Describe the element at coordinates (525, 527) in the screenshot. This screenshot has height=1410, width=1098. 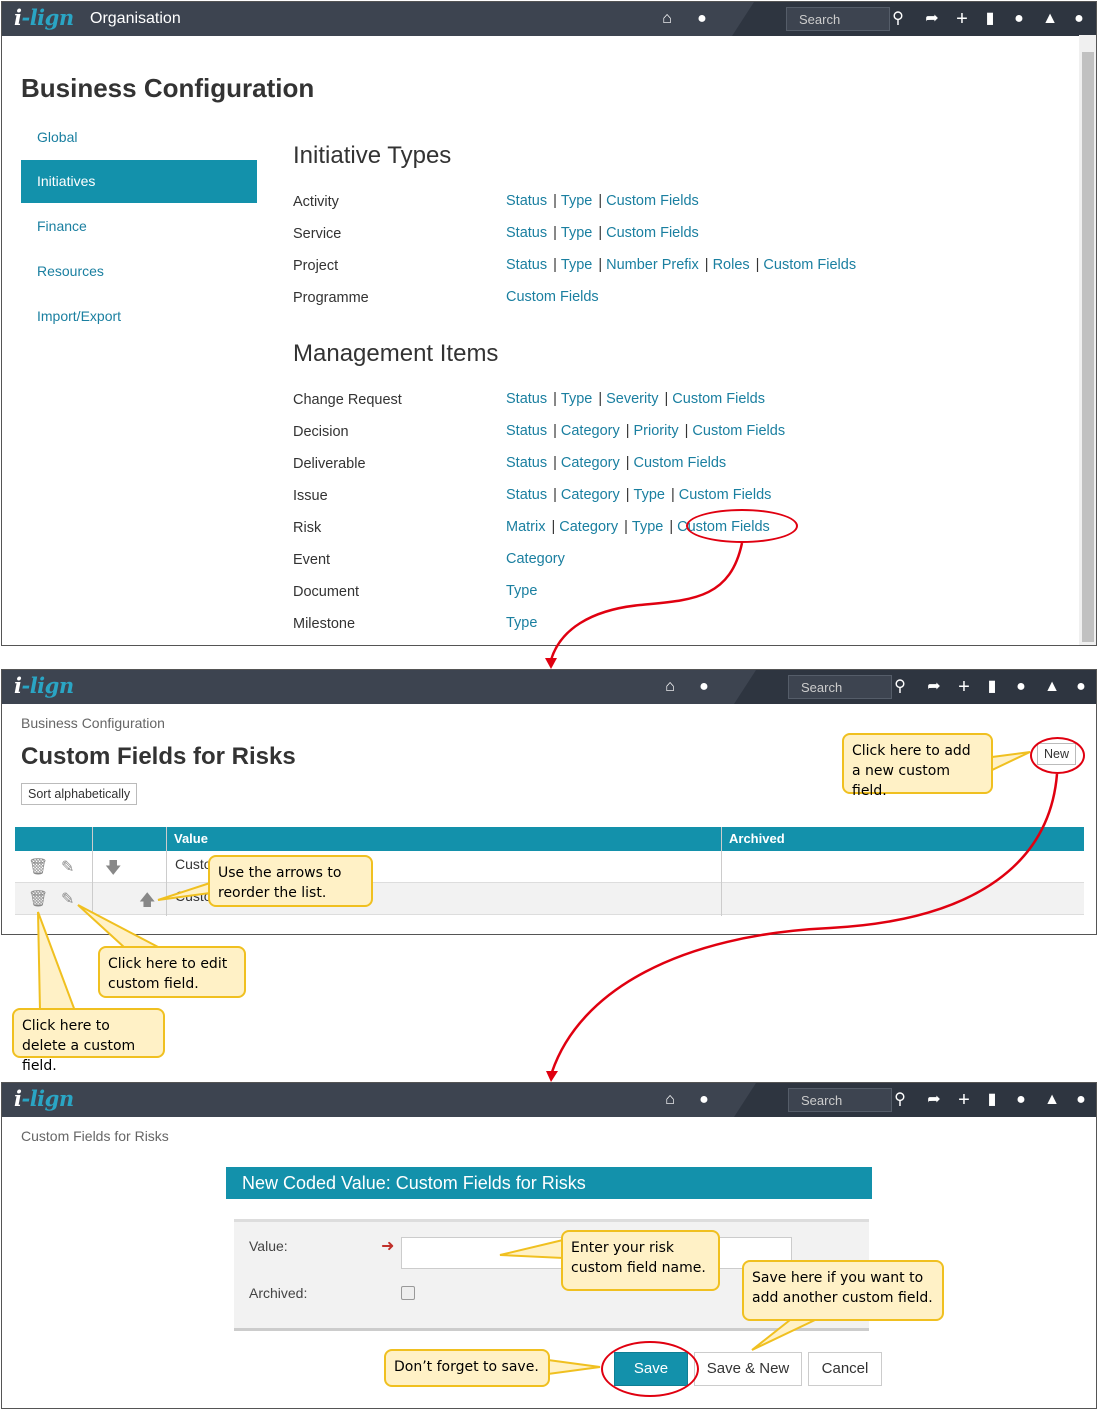
I see `config-link: Matrix` at that location.